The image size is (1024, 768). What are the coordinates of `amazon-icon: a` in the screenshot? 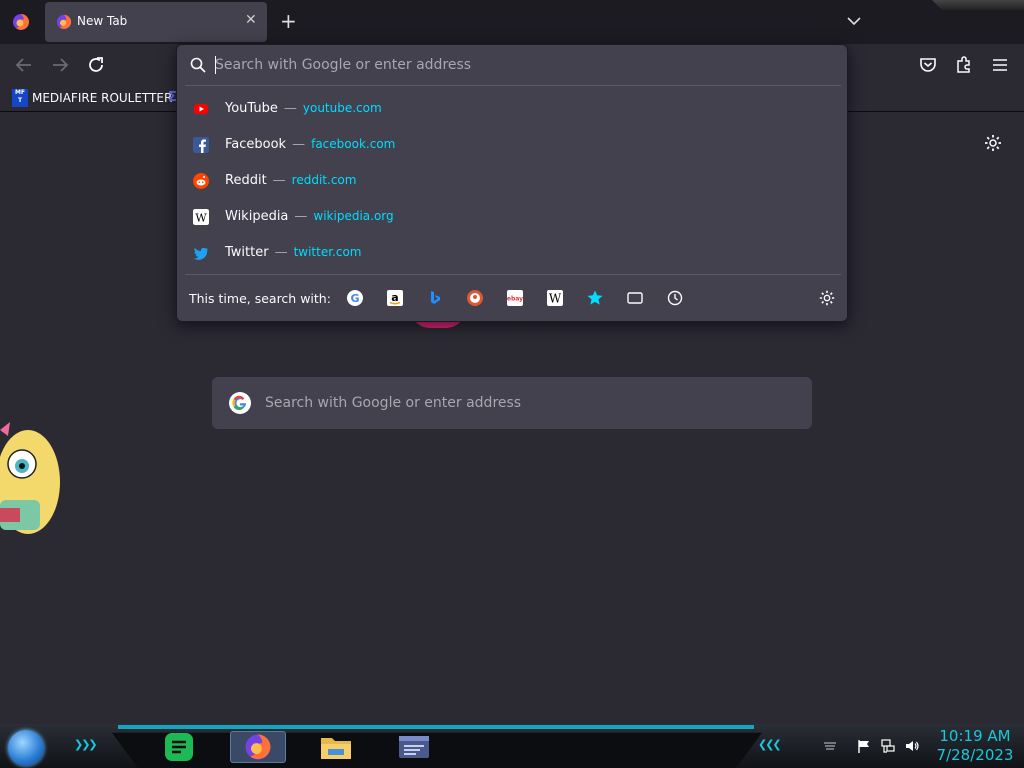 It's located at (395, 298).